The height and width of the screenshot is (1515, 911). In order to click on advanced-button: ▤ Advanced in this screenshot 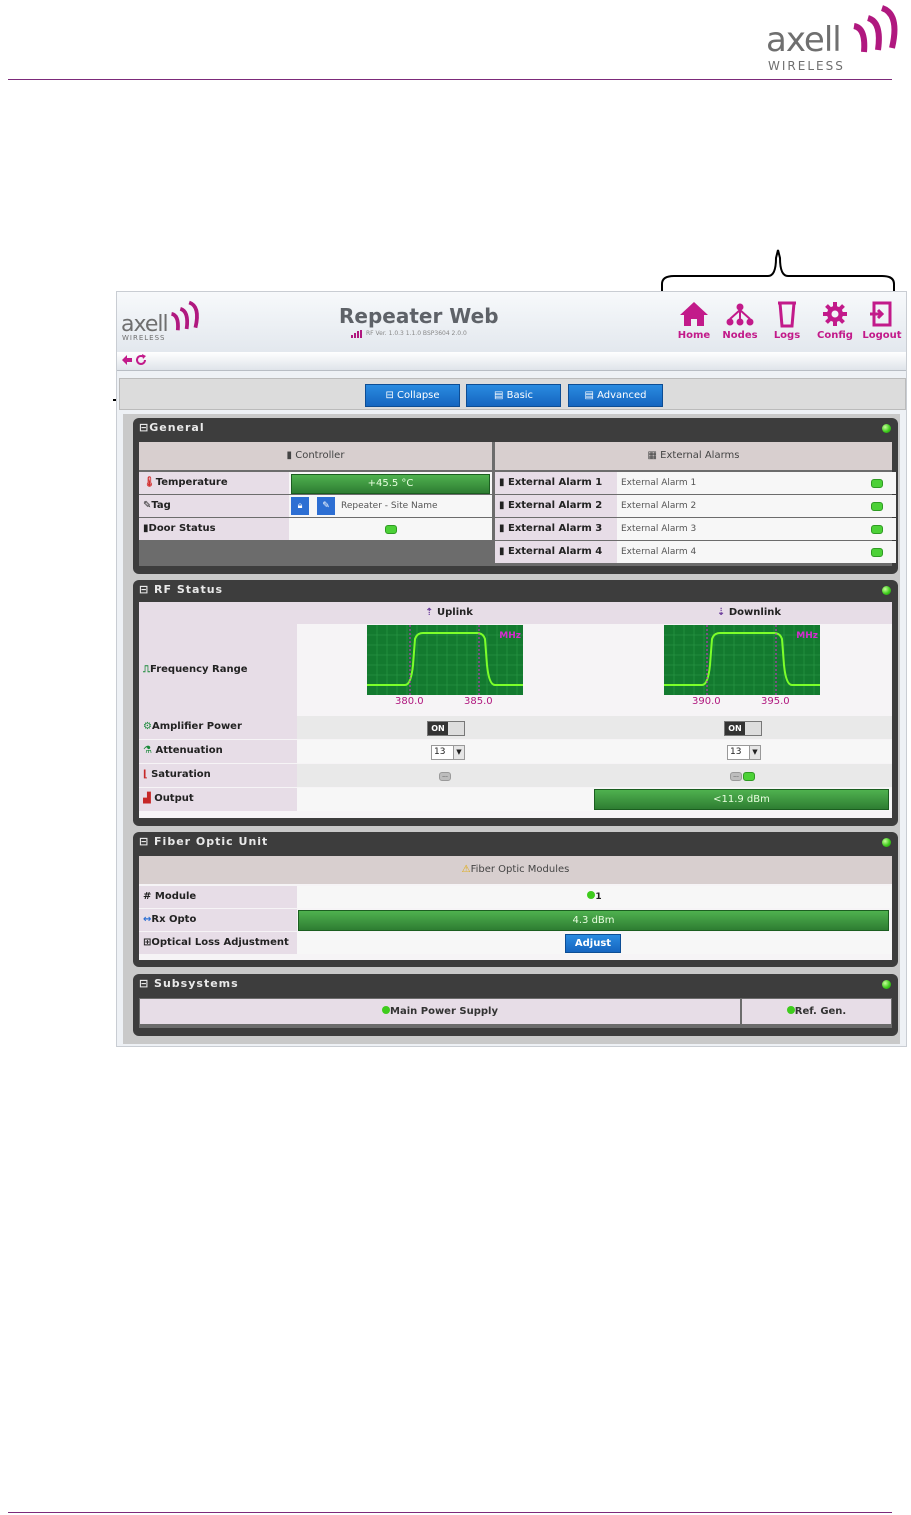, I will do `click(615, 395)`.